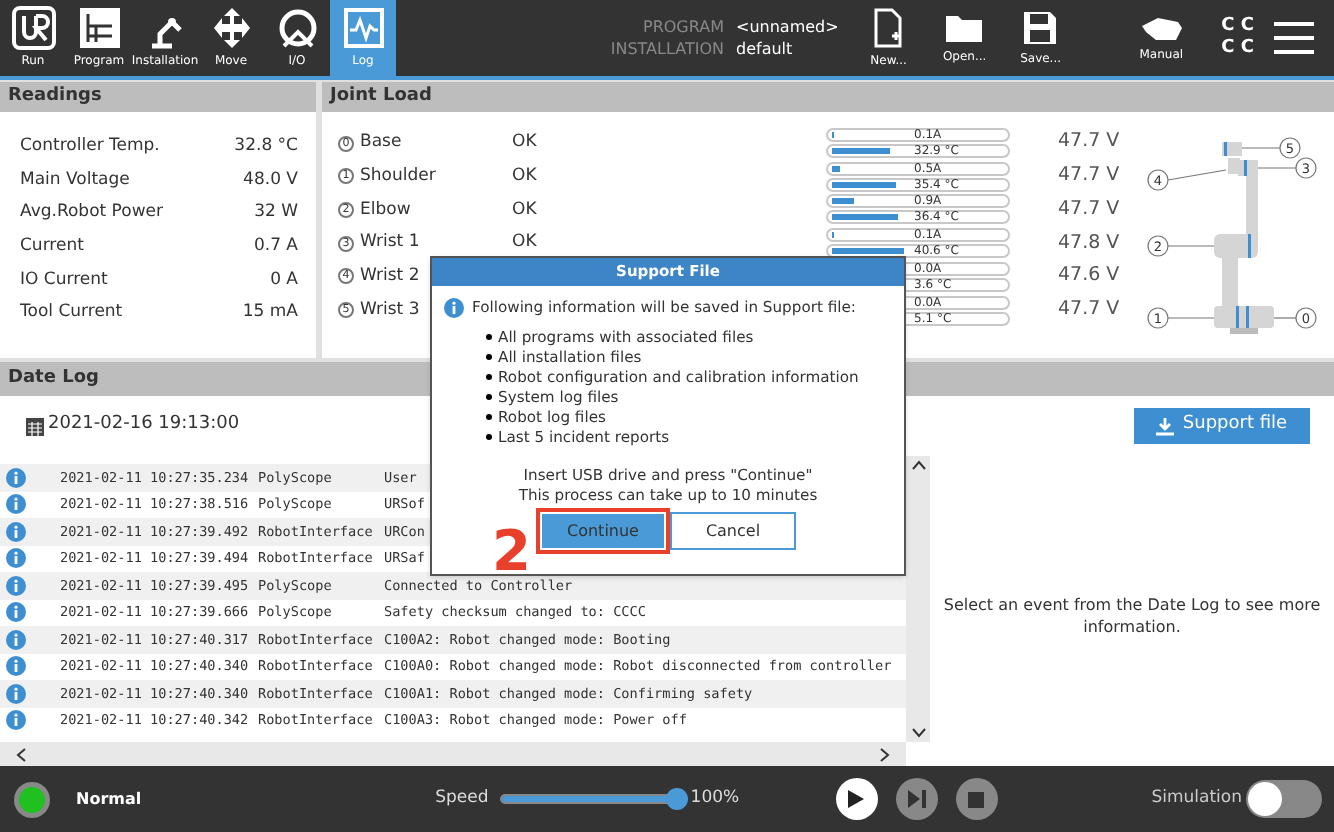 This screenshot has height=832, width=1334. Describe the element at coordinates (76, 180) in the screenshot. I see `reading-label: Main Voltage` at that location.